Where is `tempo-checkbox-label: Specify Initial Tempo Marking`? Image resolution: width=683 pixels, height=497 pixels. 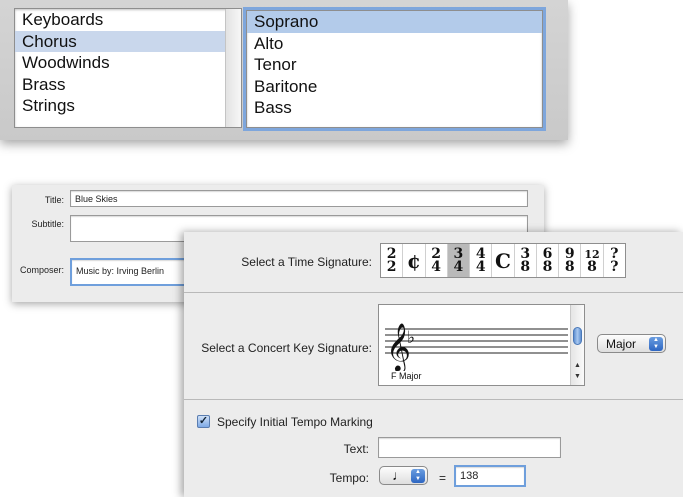 tempo-checkbox-label: Specify Initial Tempo Marking is located at coordinates (295, 422).